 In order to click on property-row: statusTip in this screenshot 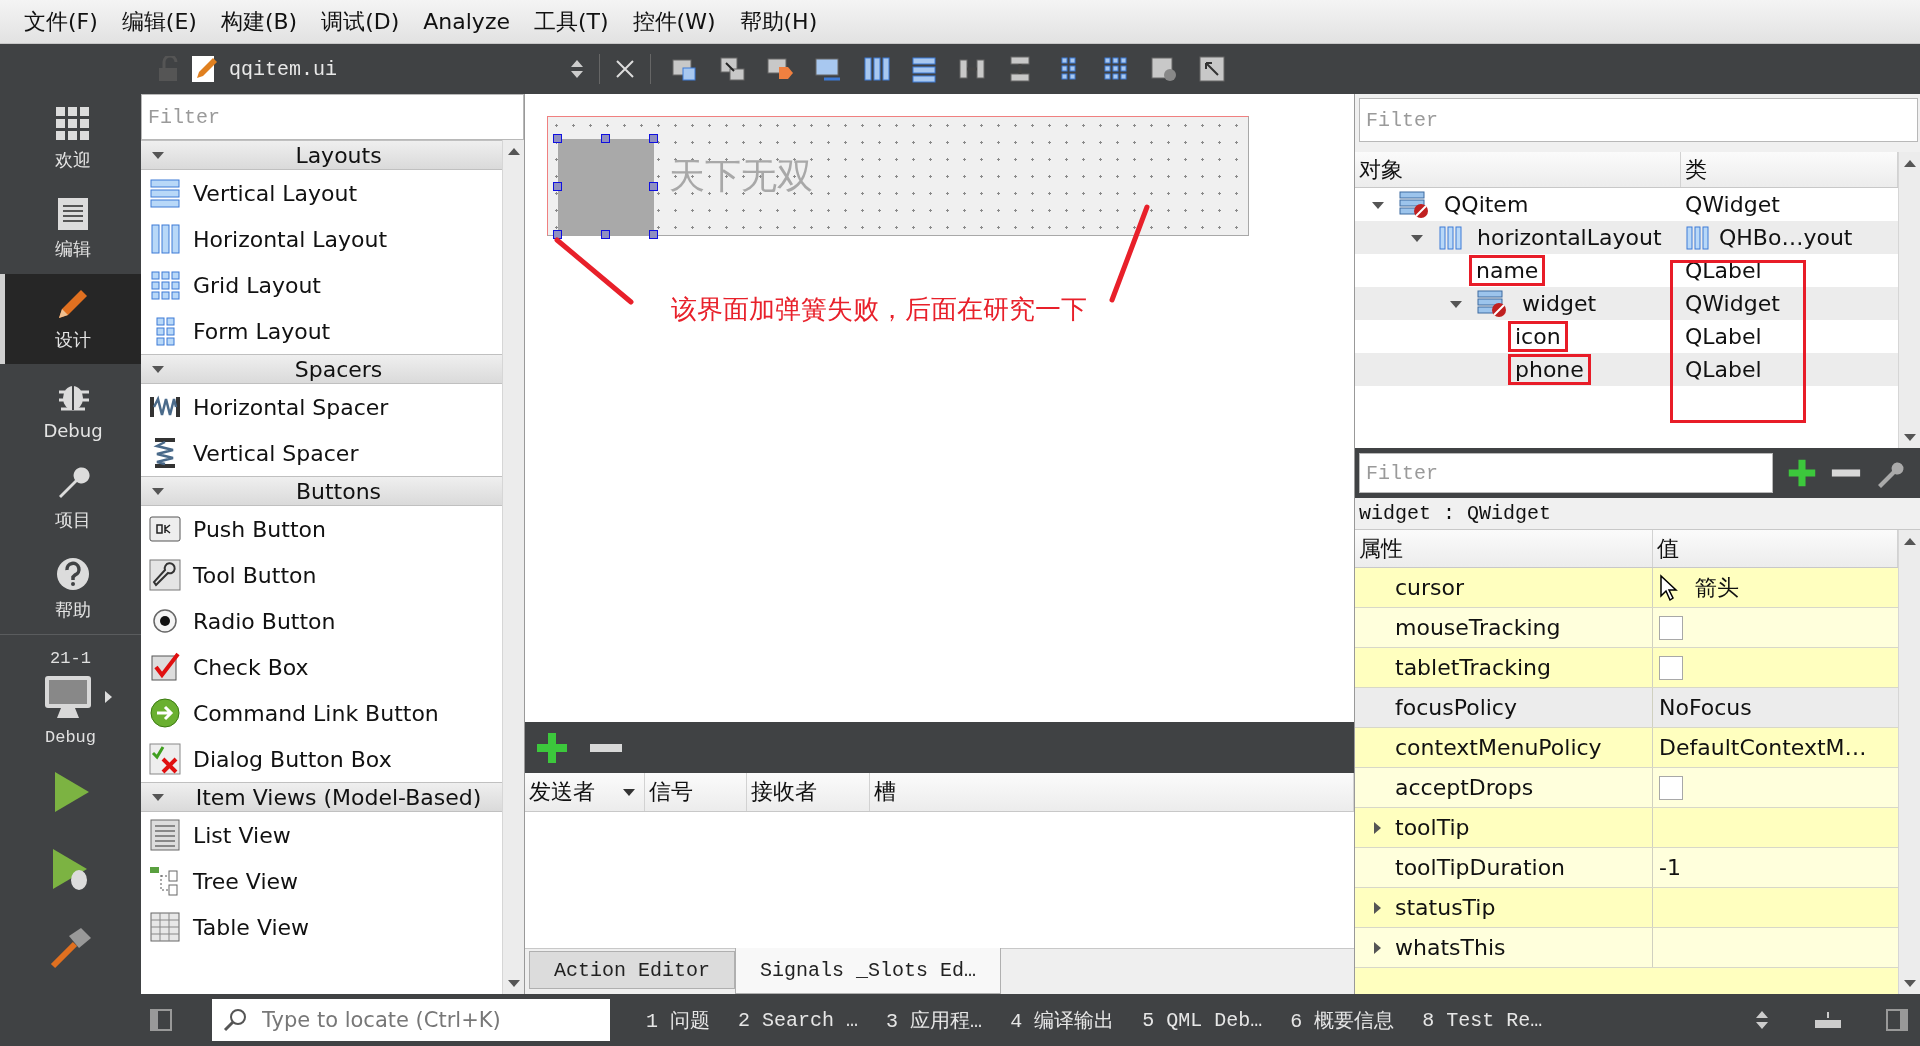, I will do `click(1626, 908)`.